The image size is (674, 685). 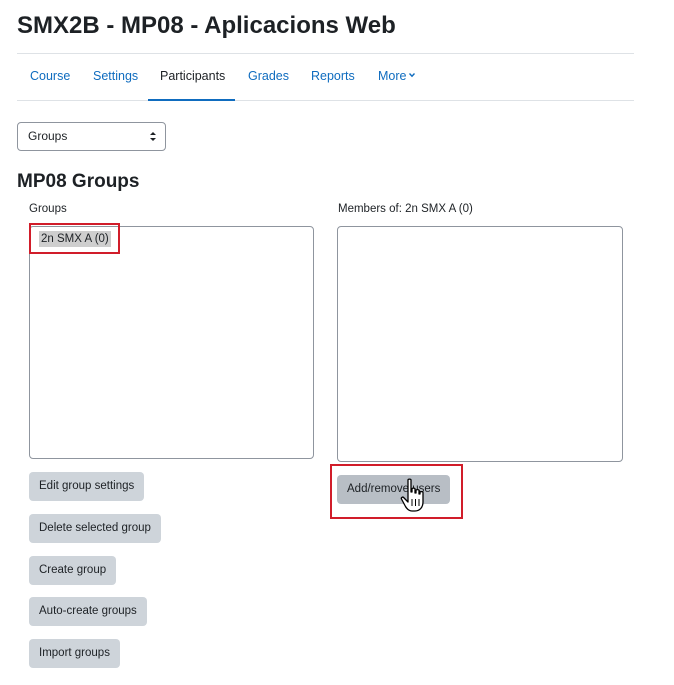 I want to click on groups-select-value: Groups, so click(x=48, y=136).